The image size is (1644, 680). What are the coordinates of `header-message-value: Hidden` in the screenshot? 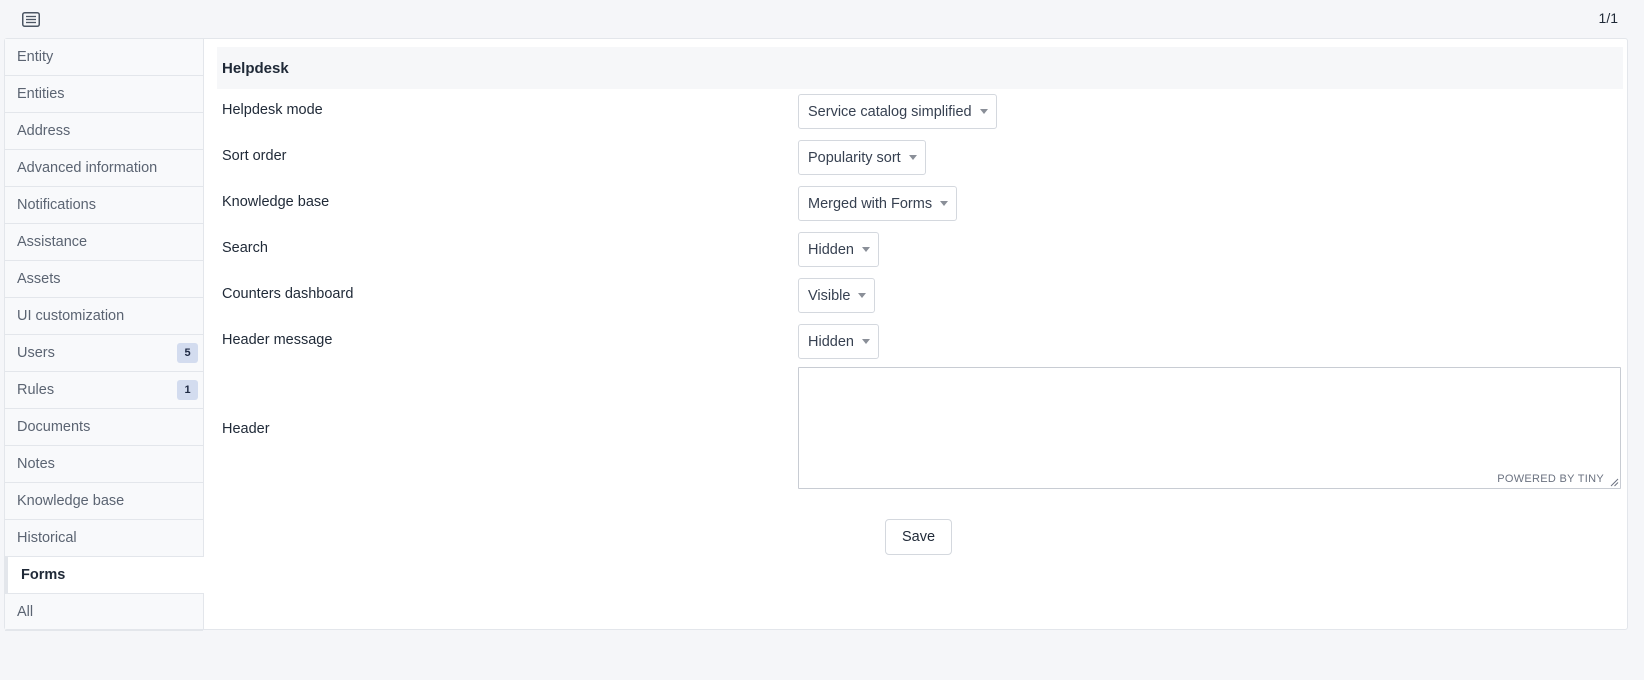 It's located at (831, 341).